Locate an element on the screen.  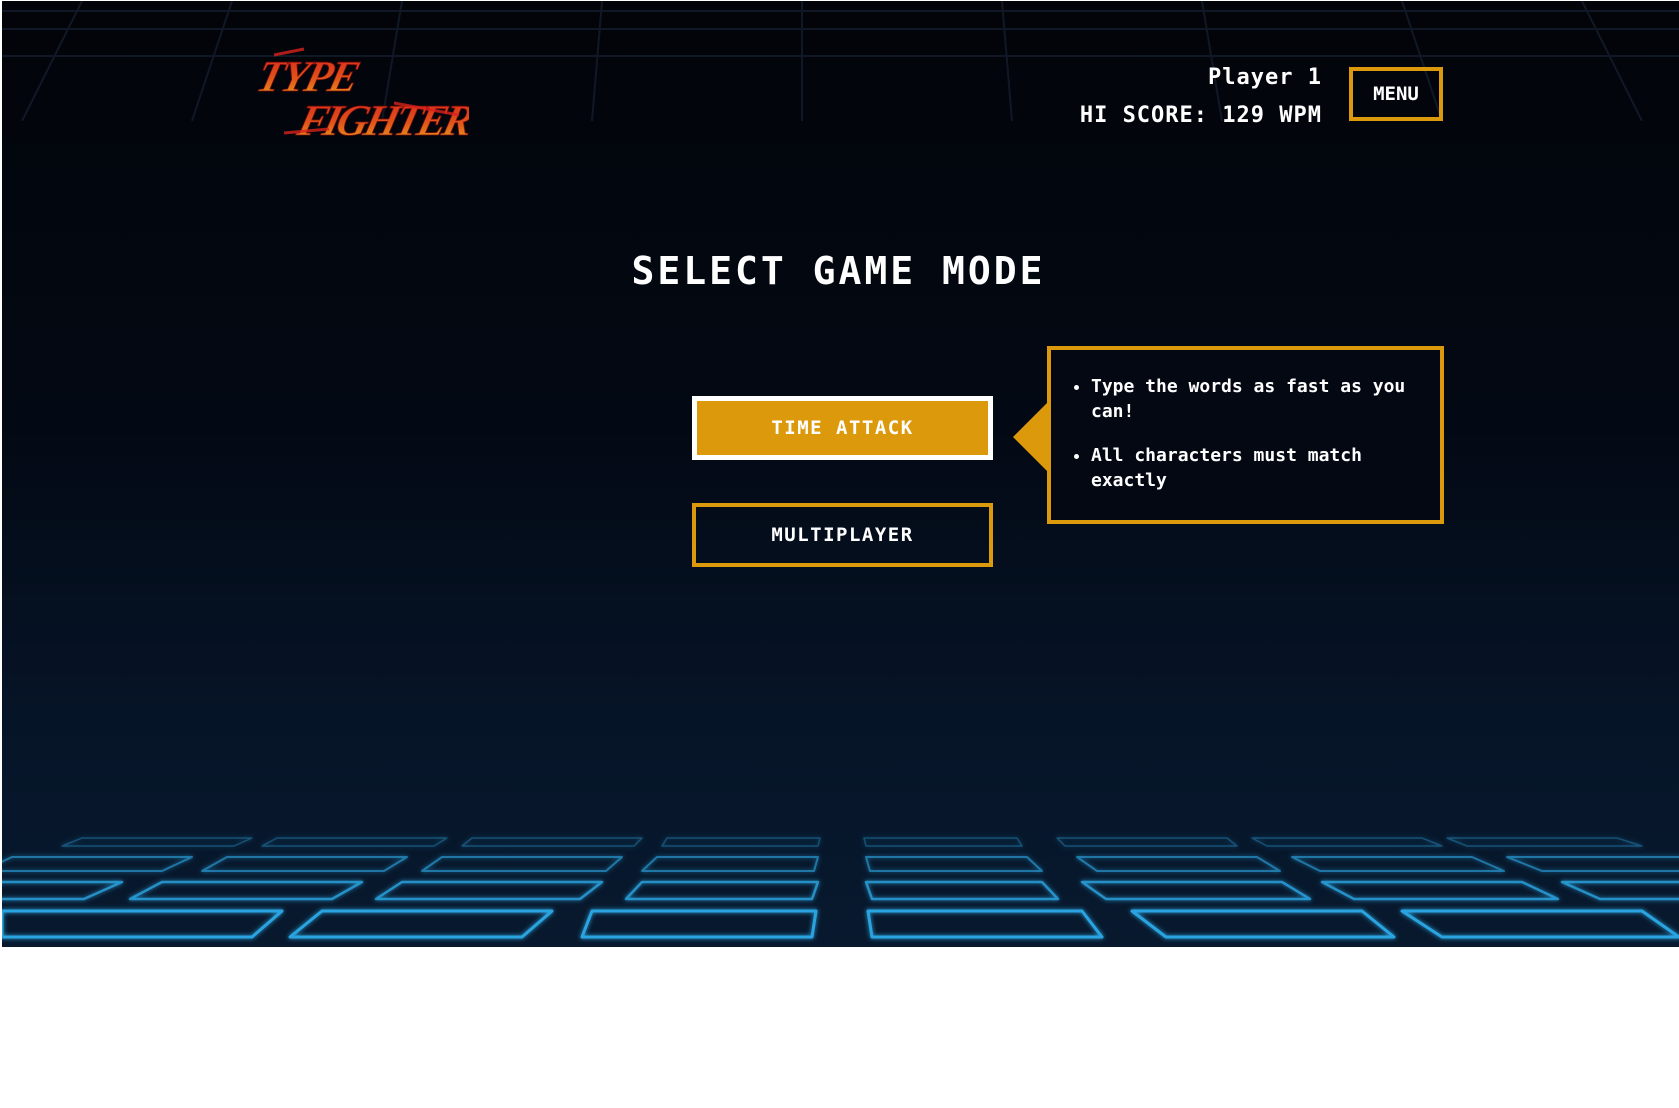
hi-score: HI SCORE: 129 WPM is located at coordinates (1200, 115).